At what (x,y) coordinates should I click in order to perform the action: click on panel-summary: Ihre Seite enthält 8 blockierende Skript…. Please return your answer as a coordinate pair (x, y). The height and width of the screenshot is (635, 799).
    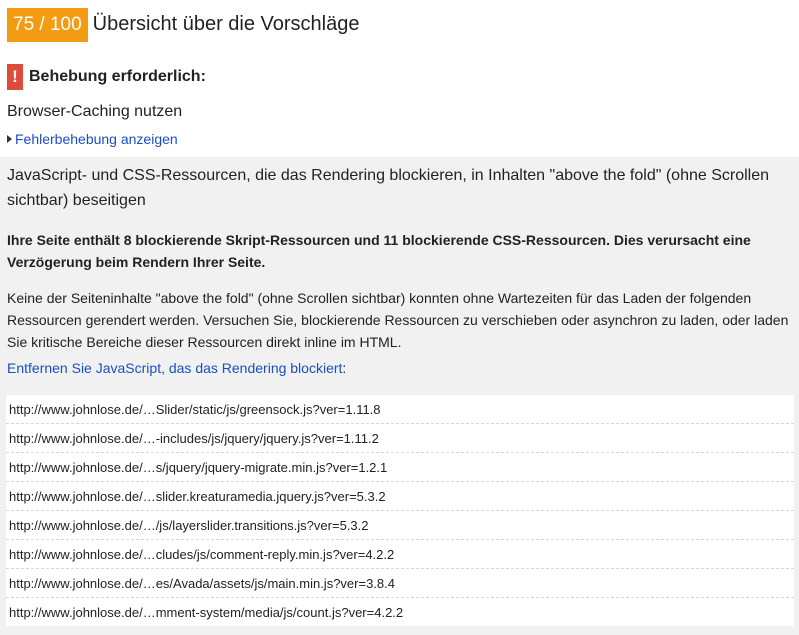
    Looking at the image, I should click on (379, 251).